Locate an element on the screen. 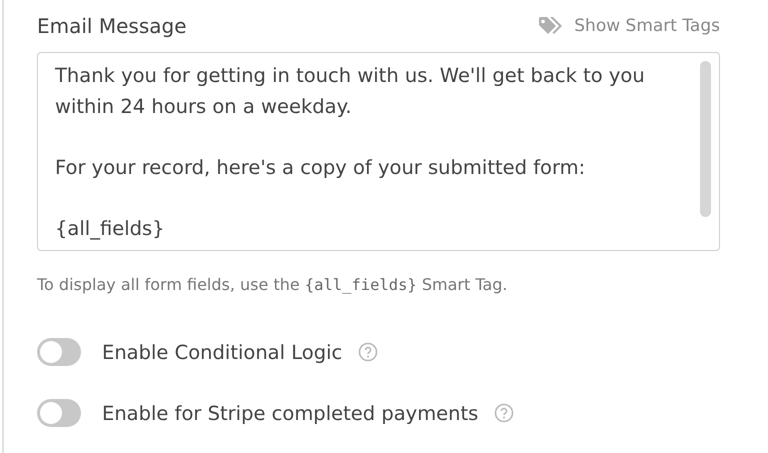  hint-text: To display all form fields, use the {all_fields} Smart Tag. is located at coordinates (273, 284).